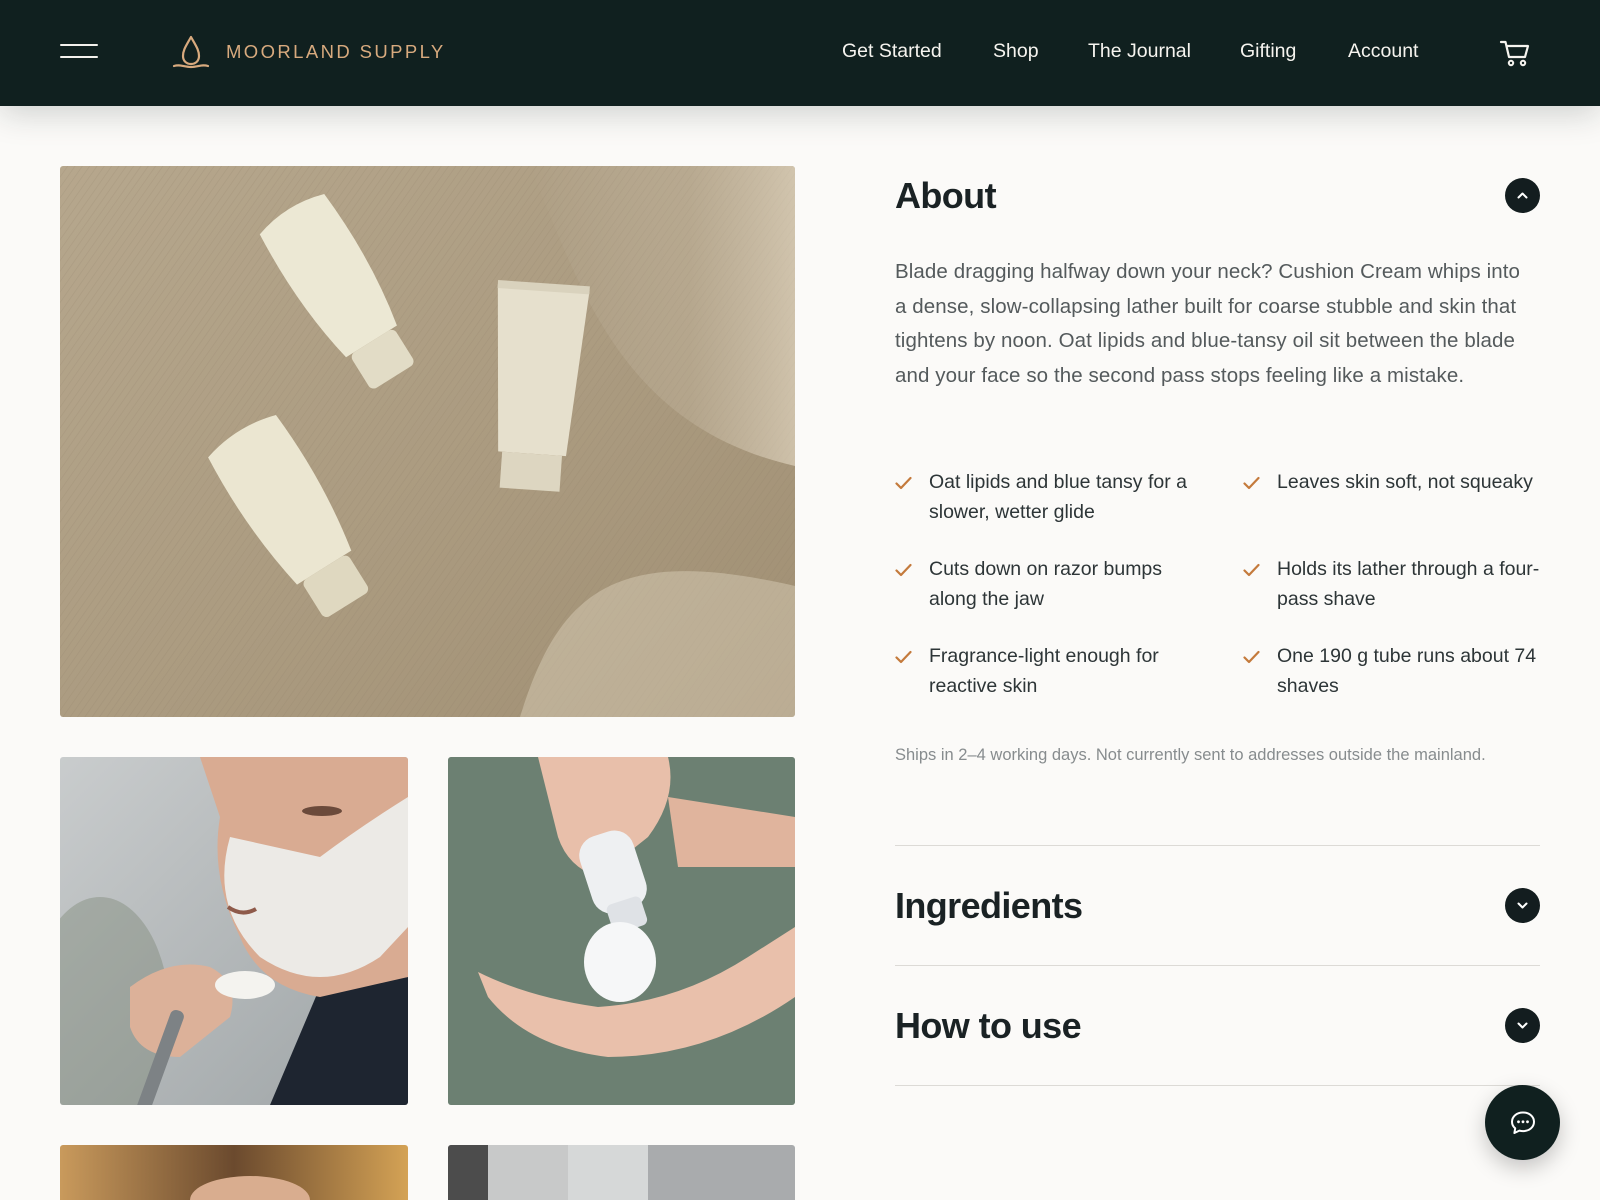  What do you see at coordinates (1405, 482) in the screenshot?
I see `benefit-text: Leaves skin soft, not squeaky` at bounding box center [1405, 482].